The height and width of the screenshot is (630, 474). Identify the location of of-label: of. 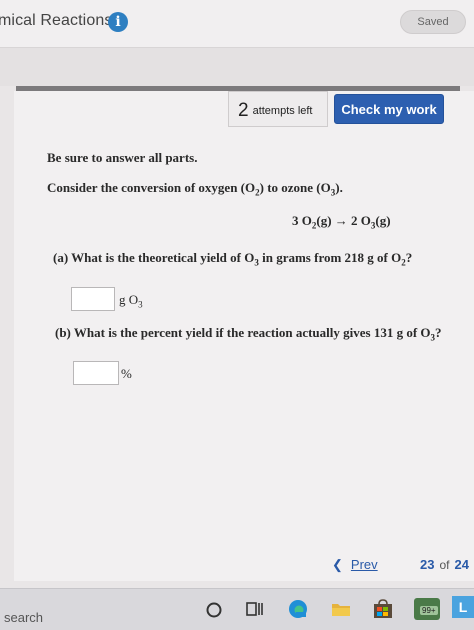
(444, 565).